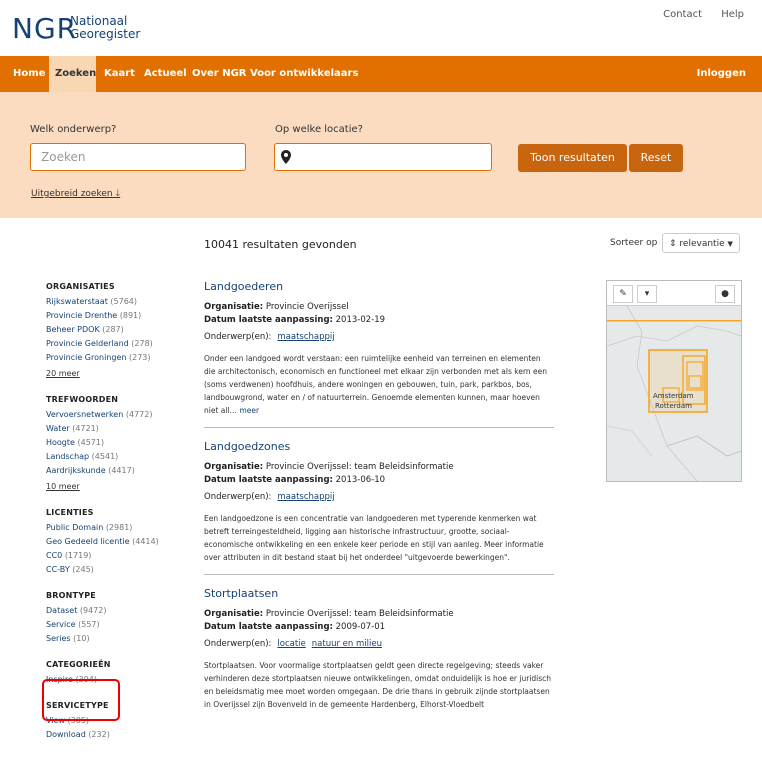  Describe the element at coordinates (647, 294) in the screenshot. I see `caret-down-icon: ▾` at that location.